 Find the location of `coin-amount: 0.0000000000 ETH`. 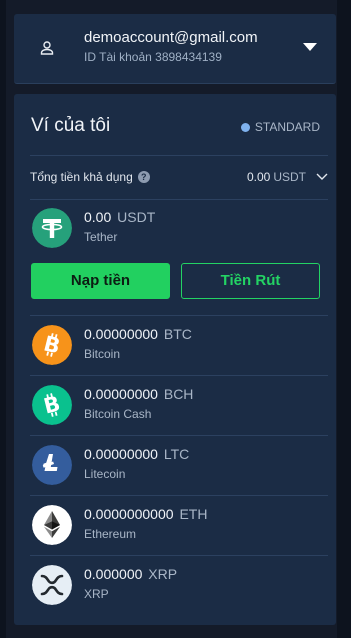

coin-amount: 0.0000000000 ETH is located at coordinates (145, 514).